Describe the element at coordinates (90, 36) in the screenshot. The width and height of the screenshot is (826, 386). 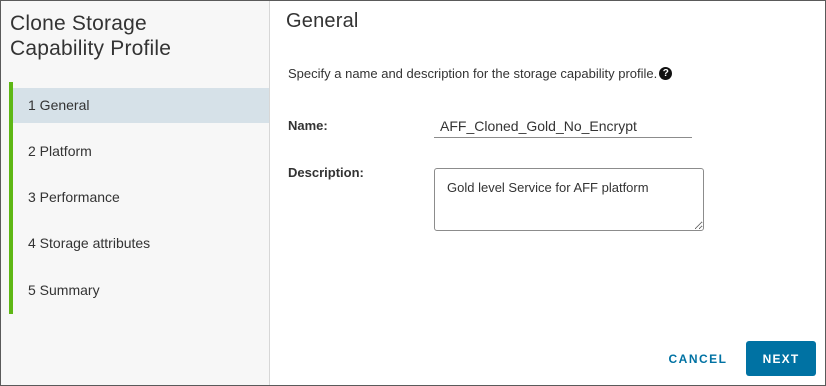
I see `wizard-title: Clone Storage Capability Profile` at that location.